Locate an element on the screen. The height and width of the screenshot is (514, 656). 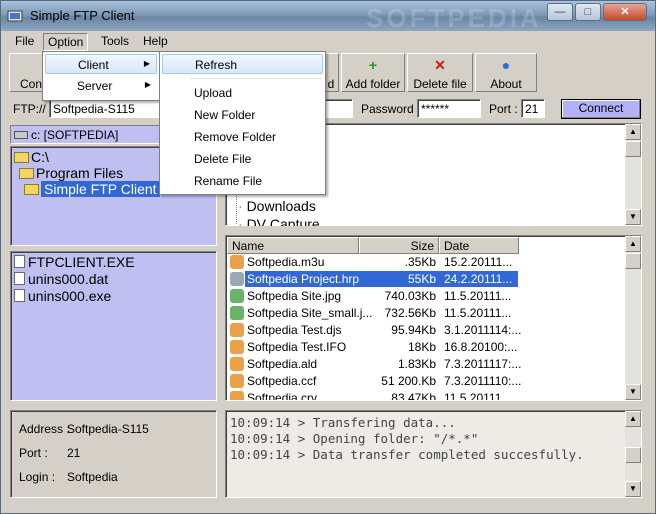
local-file-list: FTPCLIENT.EXE unins000.dat unins000.exe is located at coordinates (113, 326).